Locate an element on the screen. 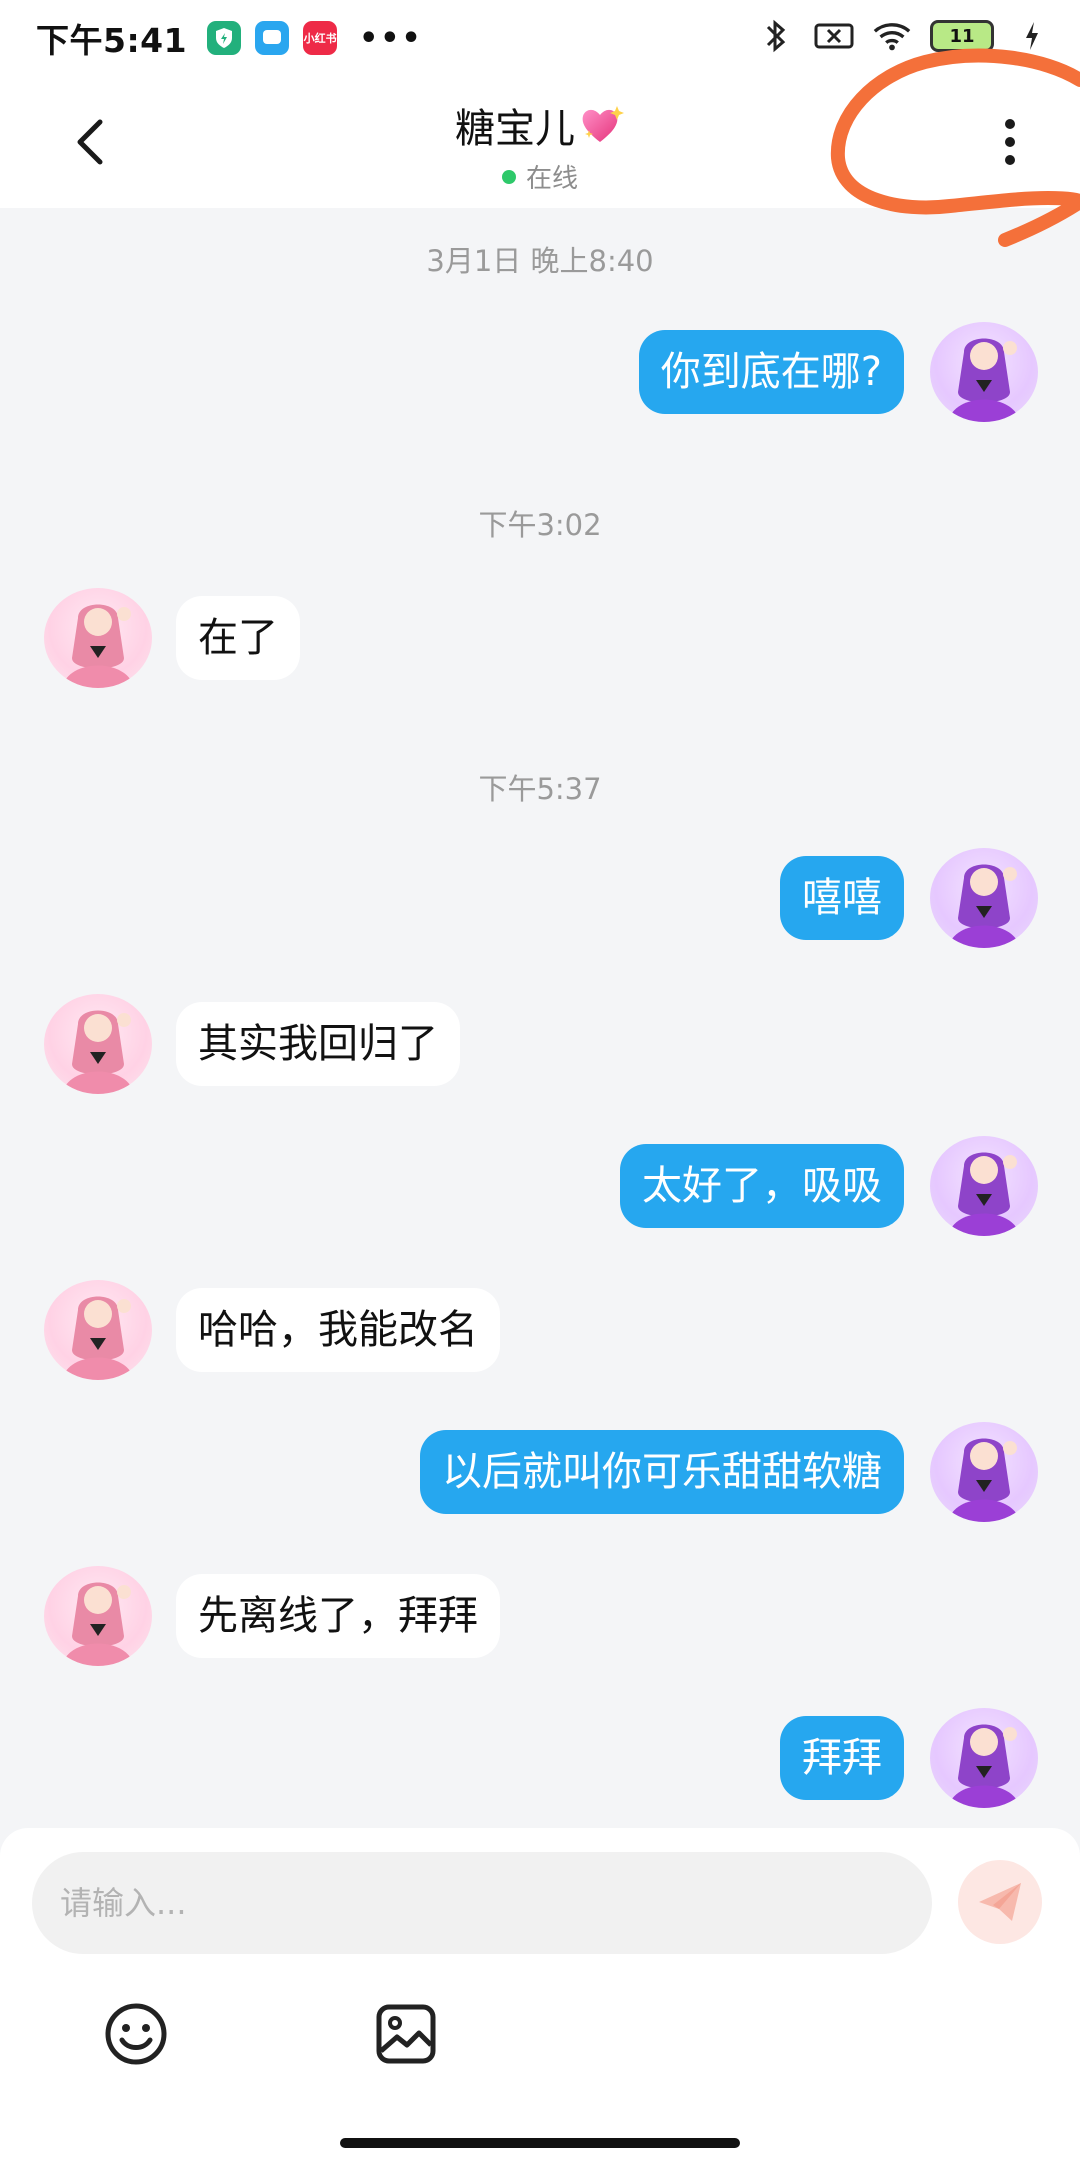 The height and width of the screenshot is (2160, 1080). status-bar: 下午5:41 小红书 ••• 11 is located at coordinates (540, 38).